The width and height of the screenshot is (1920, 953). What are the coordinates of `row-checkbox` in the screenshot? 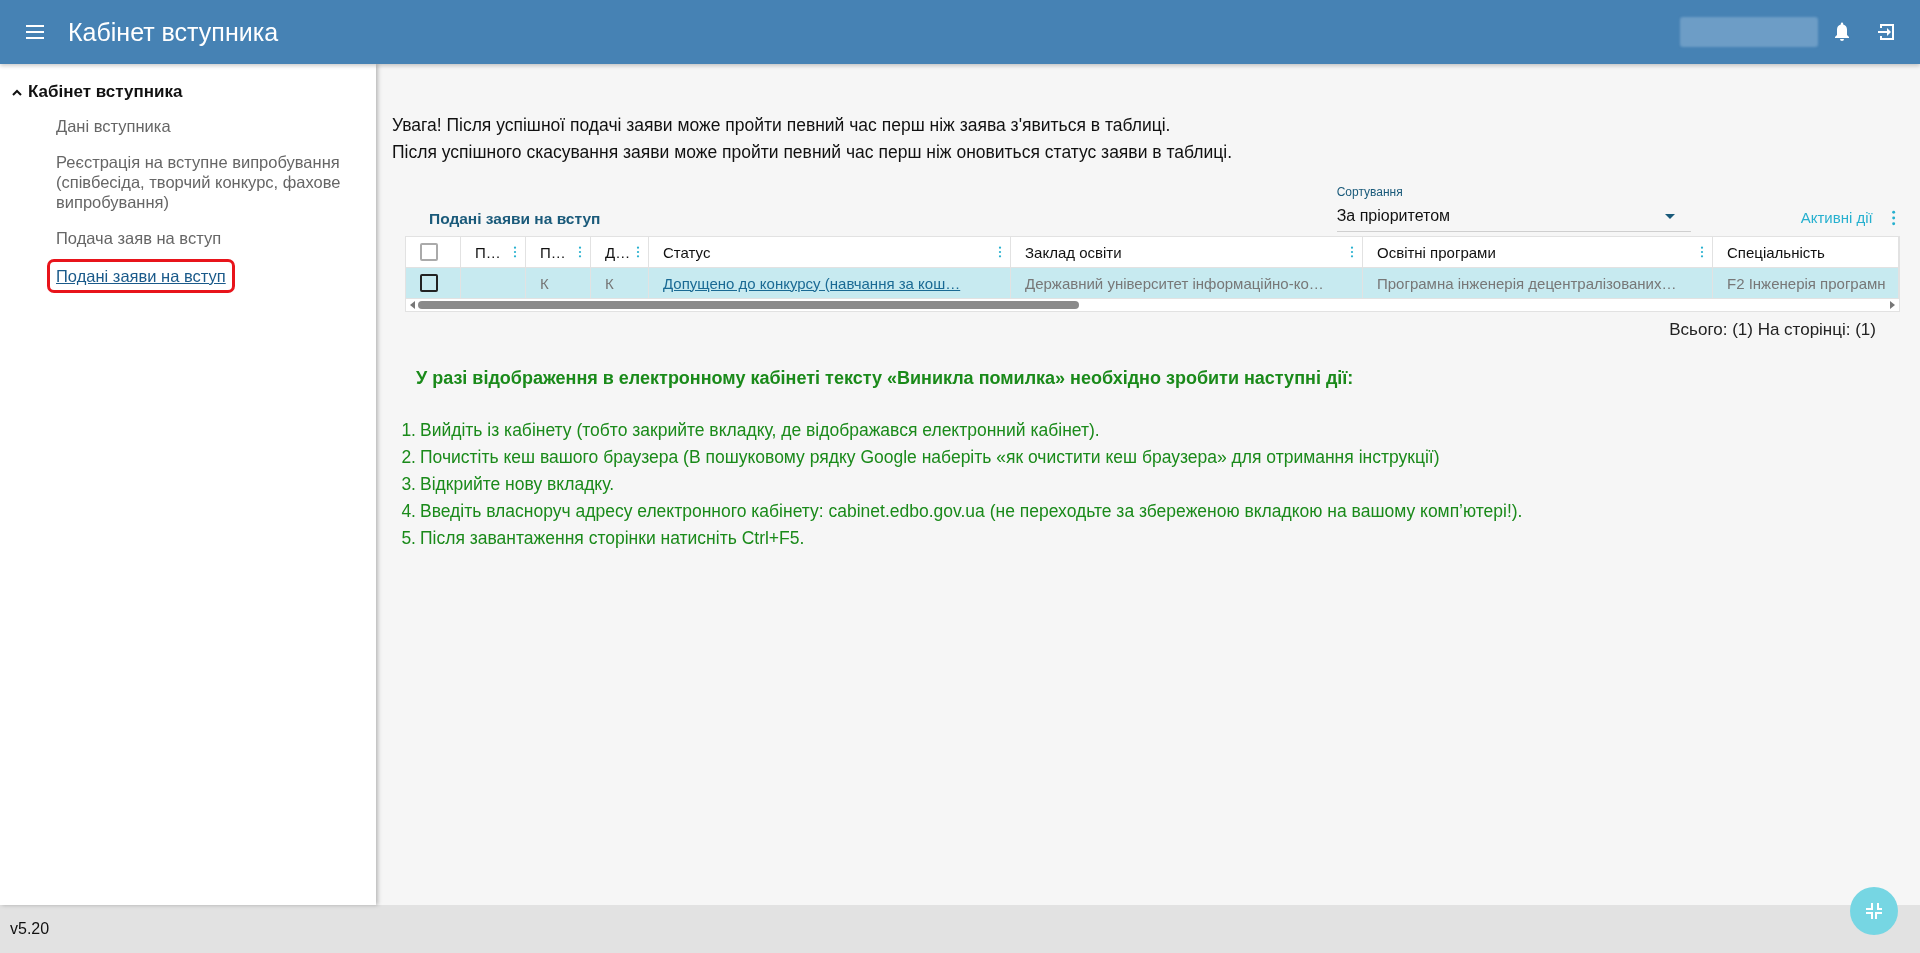 It's located at (429, 283).